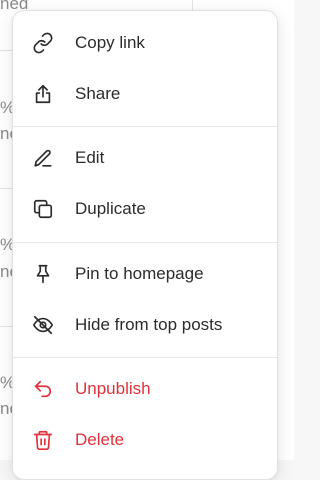 This screenshot has width=320, height=480. I want to click on menu-item-edit: Edit, so click(145, 158).